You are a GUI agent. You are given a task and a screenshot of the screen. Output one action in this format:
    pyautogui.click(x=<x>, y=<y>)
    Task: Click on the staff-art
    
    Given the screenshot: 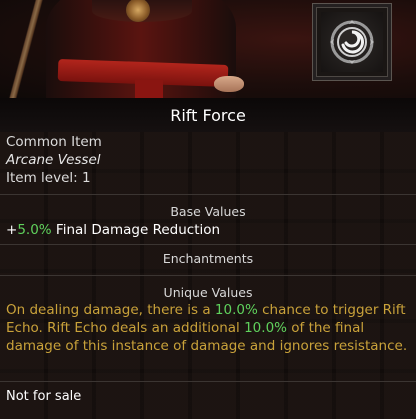 What is the action you would take?
    pyautogui.click(x=26, y=49)
    